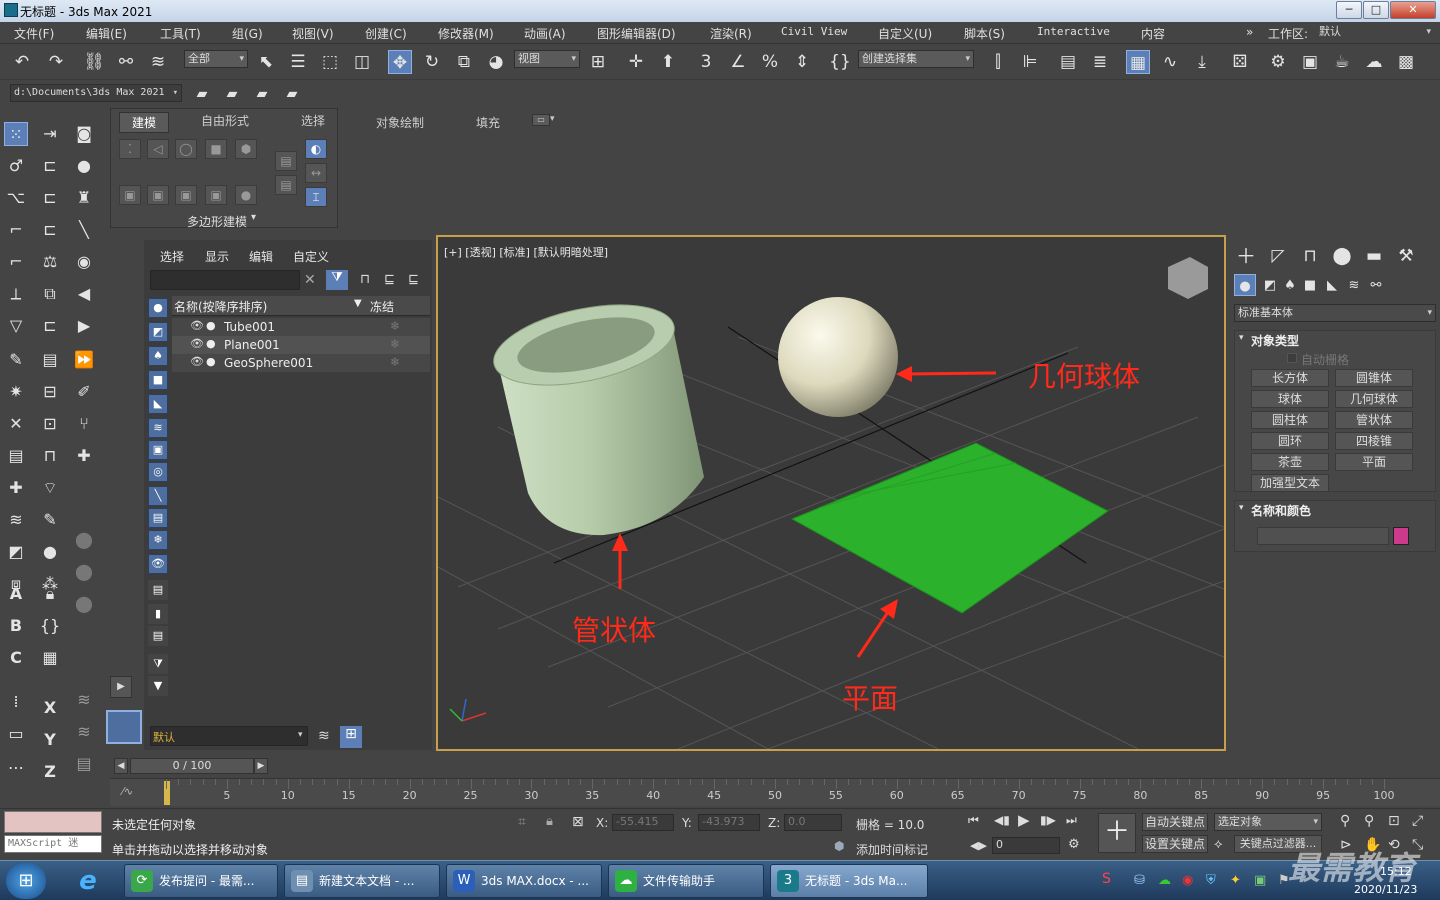 The image size is (1440, 900). Describe the element at coordinates (1241, 338) in the screenshot. I see `rollout-collapse-icon: ▾` at that location.